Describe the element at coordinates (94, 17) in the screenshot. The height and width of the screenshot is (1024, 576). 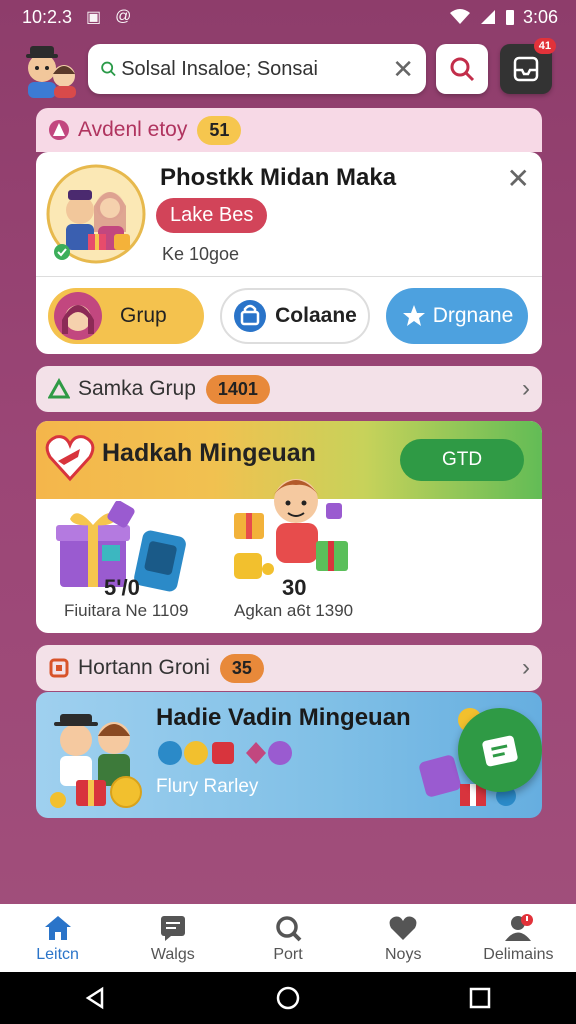
I see `notification-icon: ▣` at that location.